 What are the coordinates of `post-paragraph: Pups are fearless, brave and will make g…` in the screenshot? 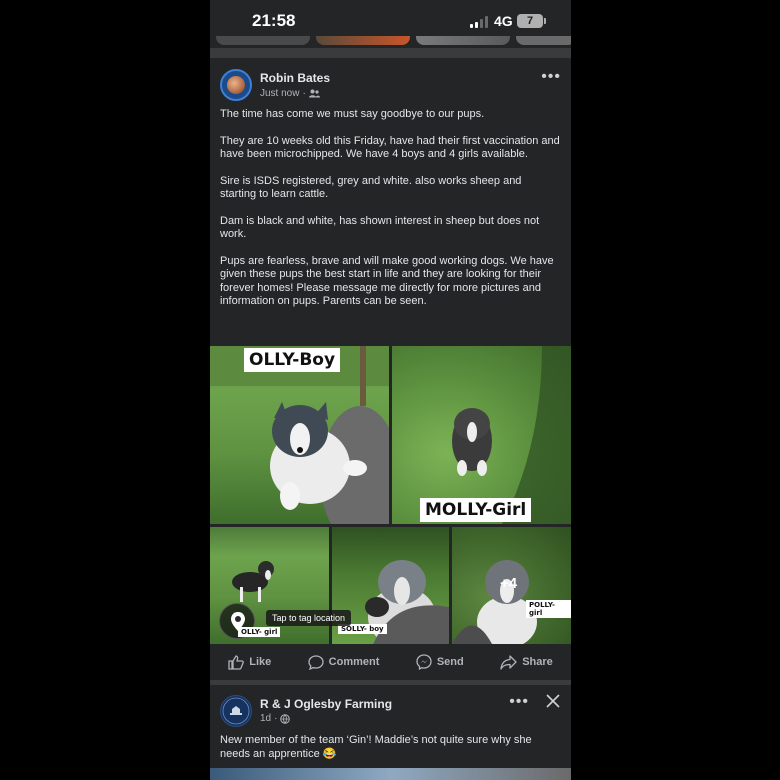 It's located at (387, 281).